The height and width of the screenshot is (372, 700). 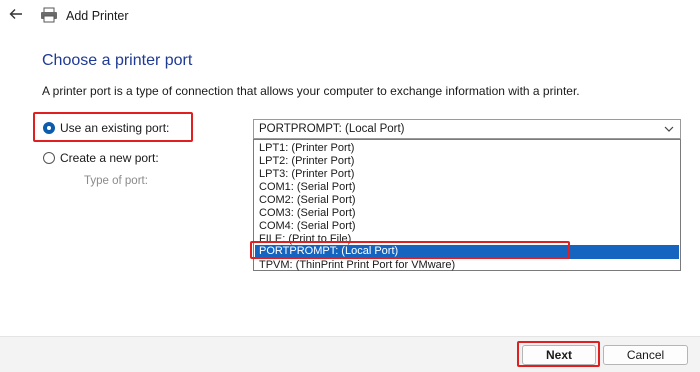 I want to click on port-option-com3: COM3: (Serial Port), so click(x=467, y=213).